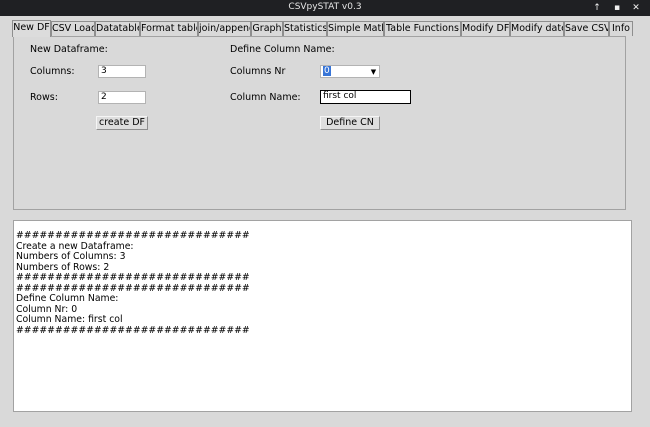 The height and width of the screenshot is (427, 650). I want to click on tab-table-functions: Table Functions, so click(422, 28).